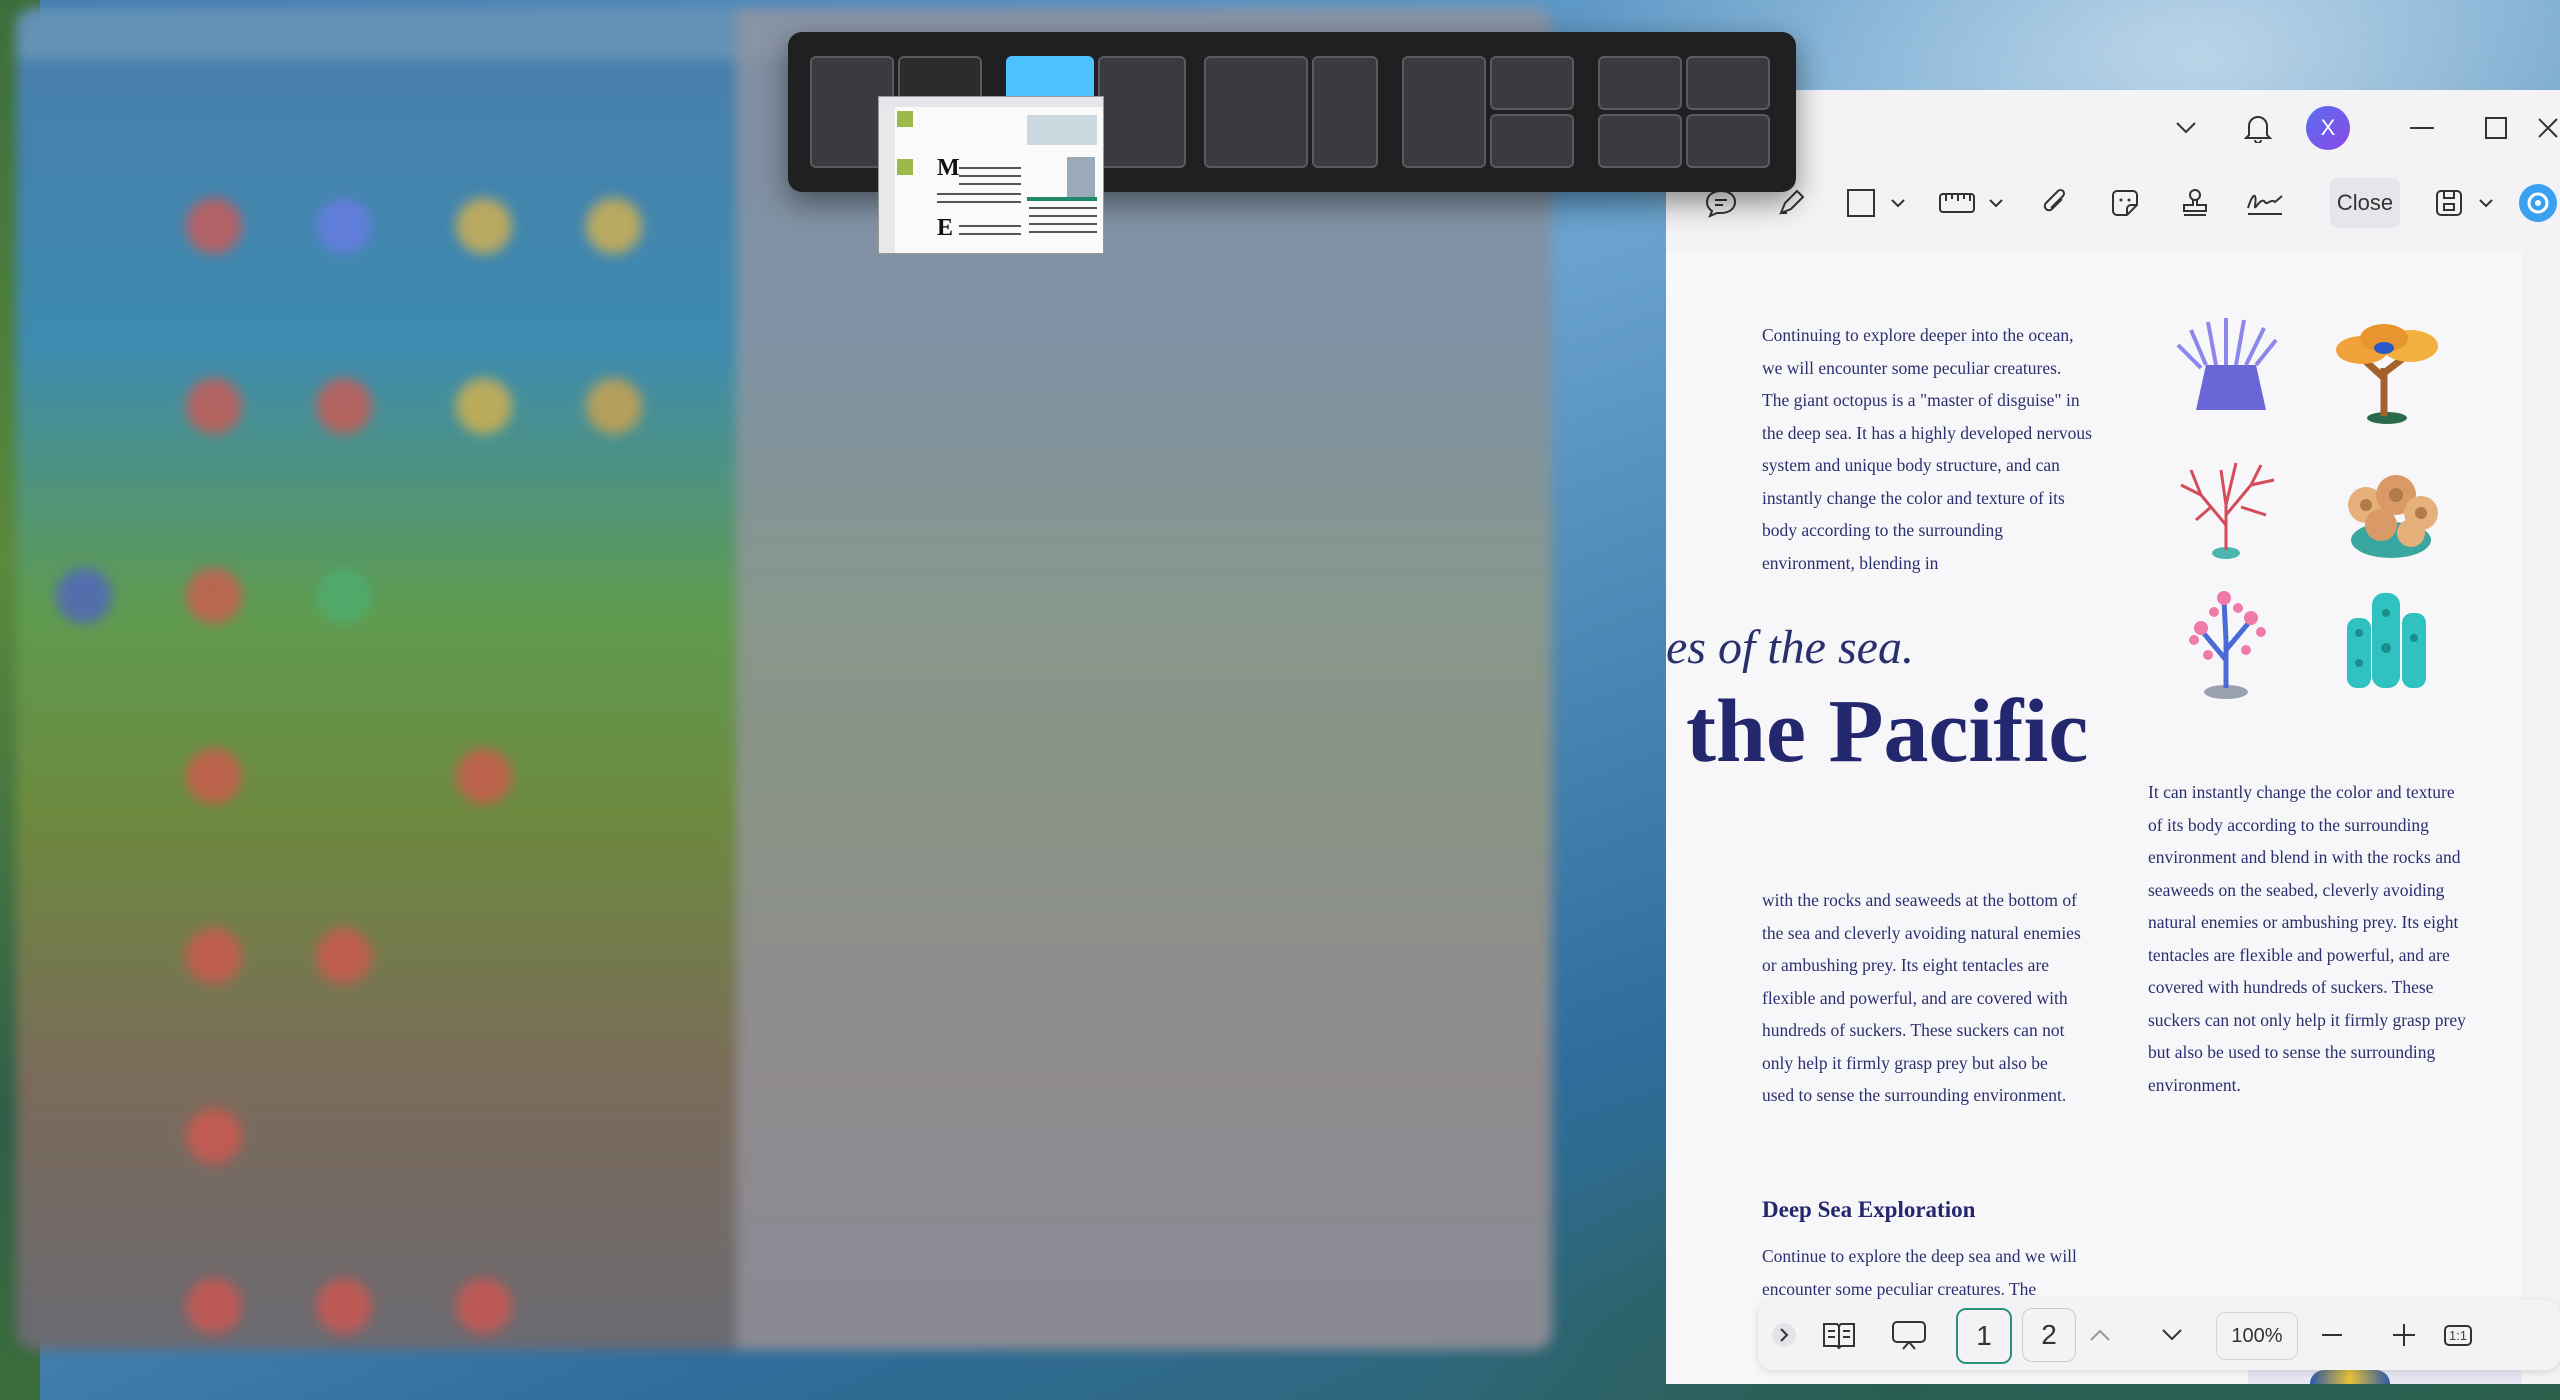  I want to click on save-icon, so click(2449, 203).